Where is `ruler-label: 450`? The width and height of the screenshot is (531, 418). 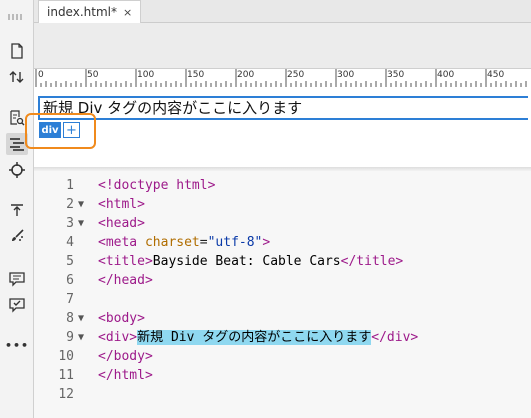
ruler-label: 450 is located at coordinates (496, 75).